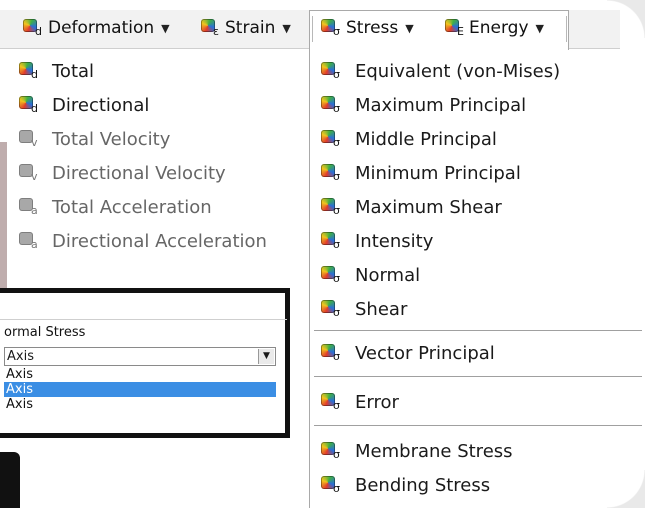 The width and height of the screenshot is (645, 508). I want to click on menu-item-error: σ Error, so click(359, 402).